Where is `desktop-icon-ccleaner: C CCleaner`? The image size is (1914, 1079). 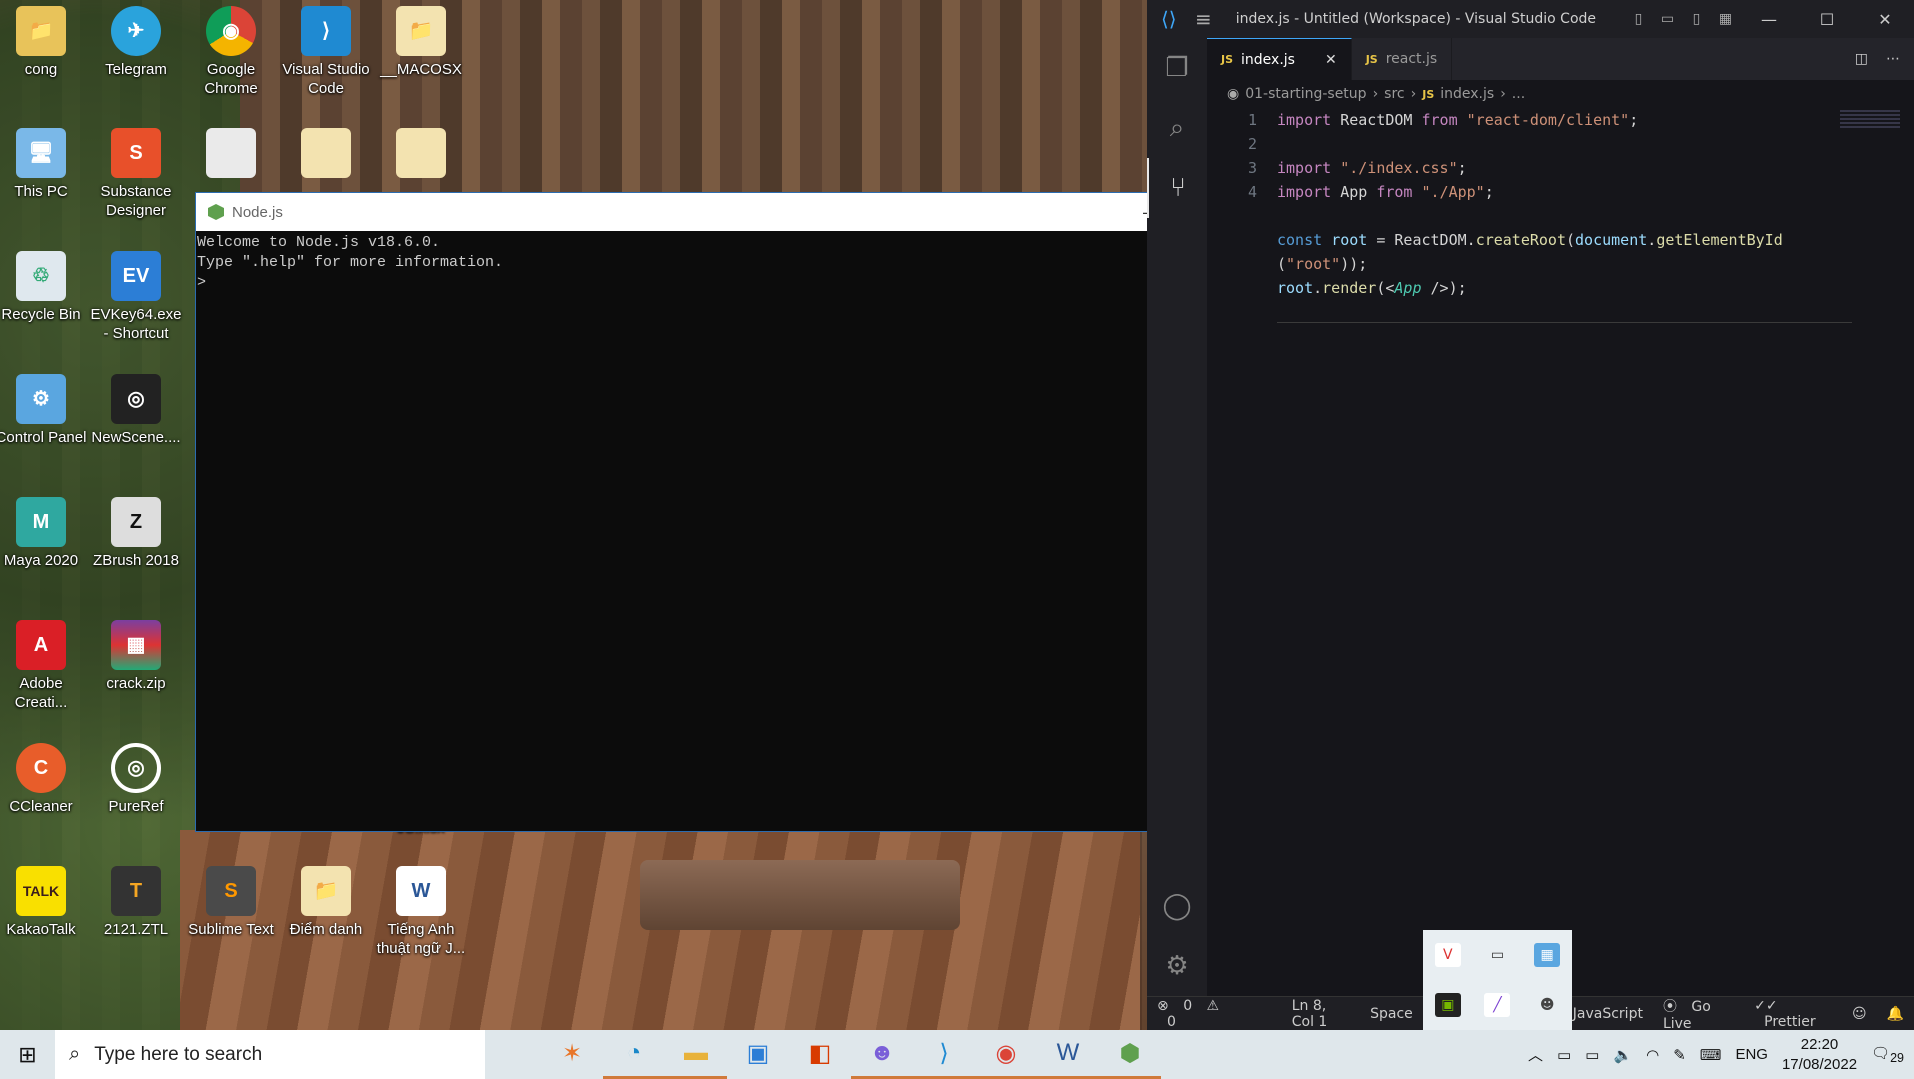 desktop-icon-ccleaner: C CCleaner is located at coordinates (43, 776).